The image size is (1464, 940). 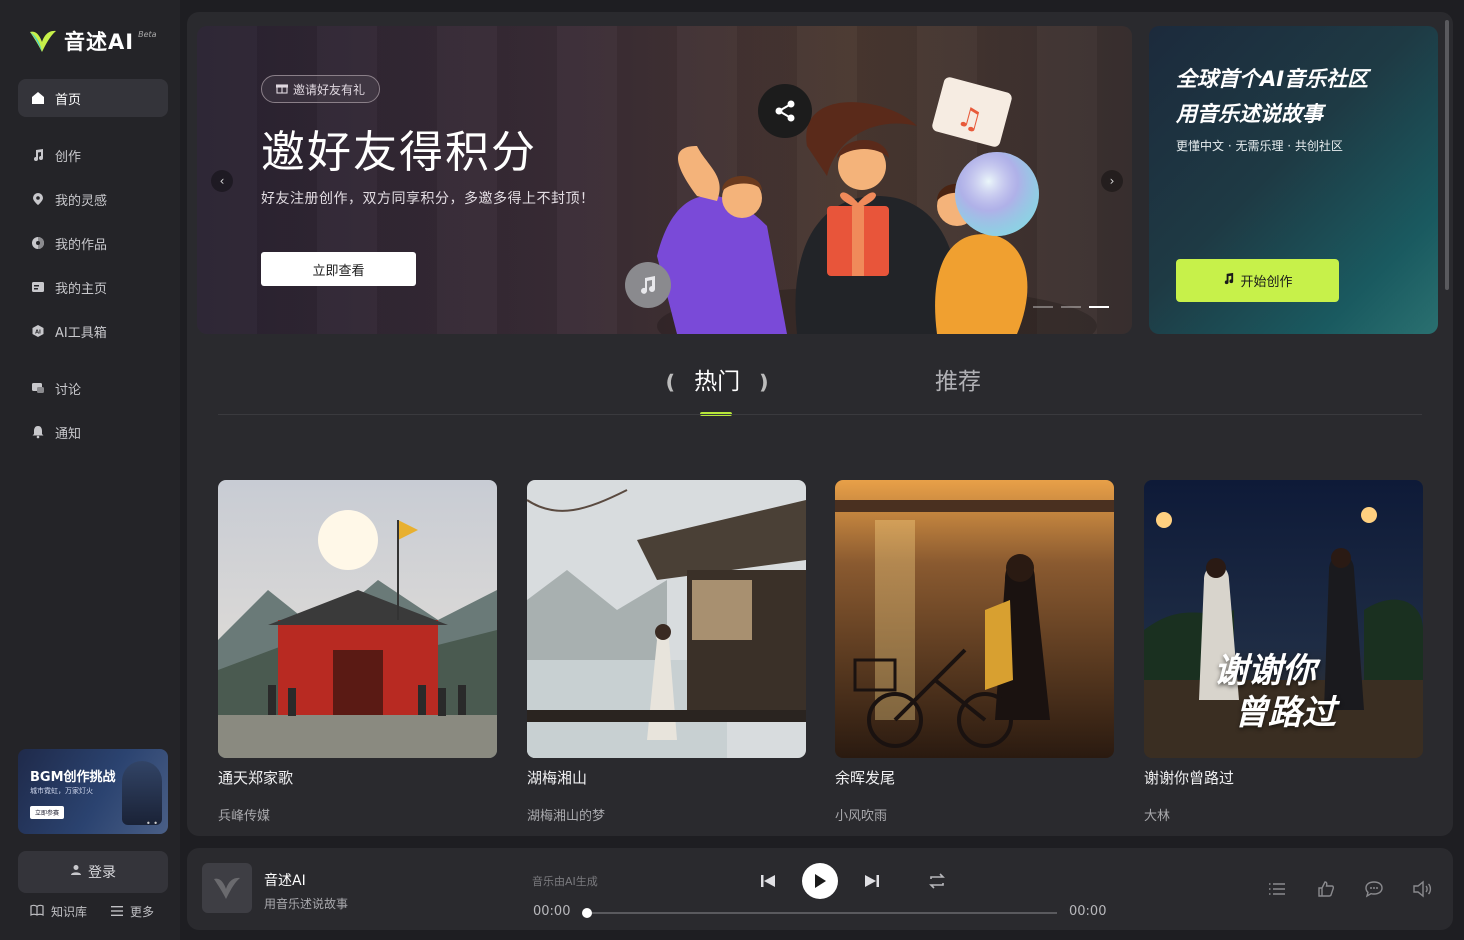 What do you see at coordinates (785, 111) in the screenshot?
I see `share-icon` at bounding box center [785, 111].